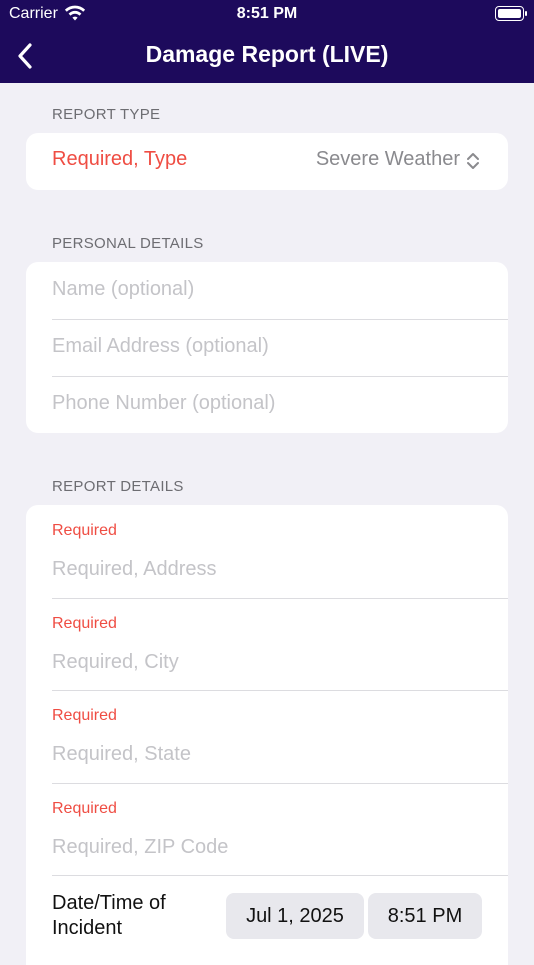 Image resolution: width=534 pixels, height=965 pixels. What do you see at coordinates (164, 403) in the screenshot?
I see `phone-input-placeholder: Phone Number (optional)` at bounding box center [164, 403].